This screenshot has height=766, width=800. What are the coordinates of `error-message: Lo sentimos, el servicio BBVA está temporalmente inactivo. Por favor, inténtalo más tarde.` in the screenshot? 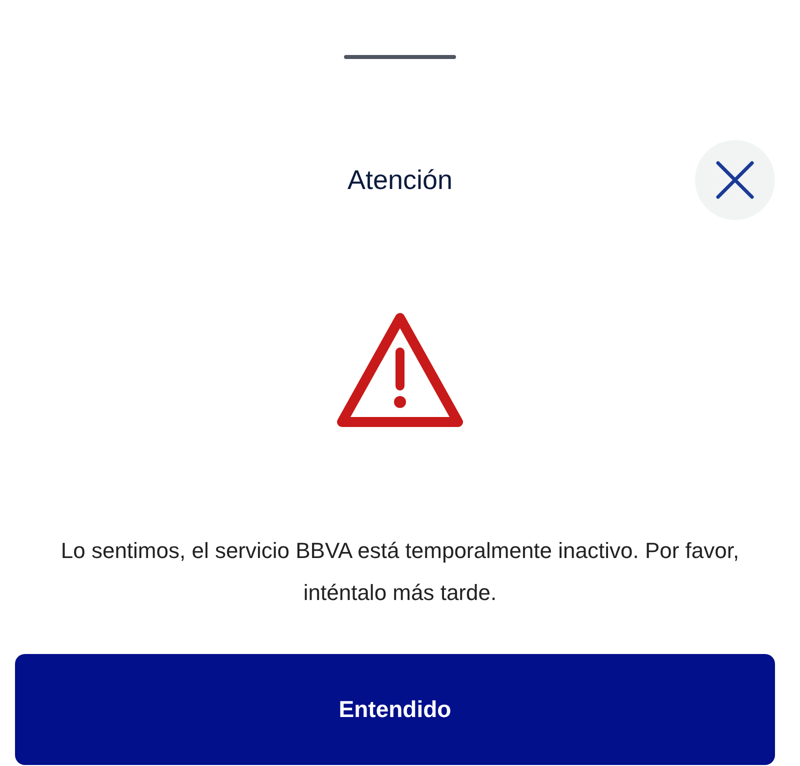 It's located at (400, 572).